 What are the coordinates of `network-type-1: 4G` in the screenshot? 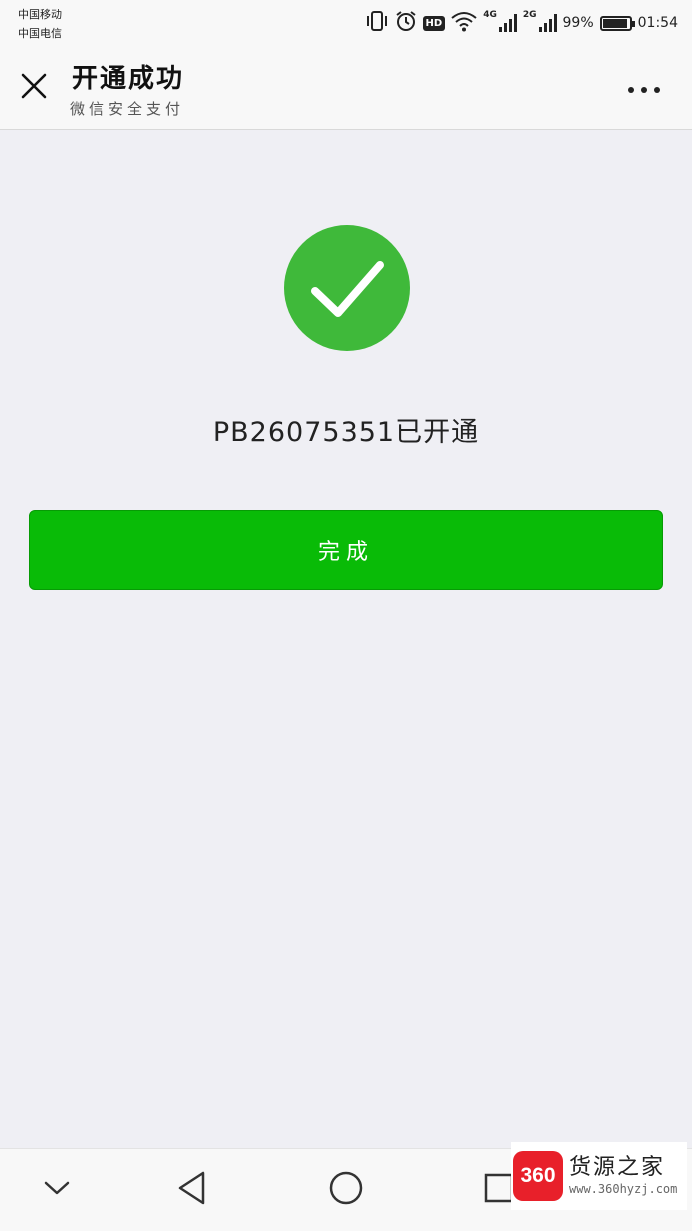 It's located at (490, 15).